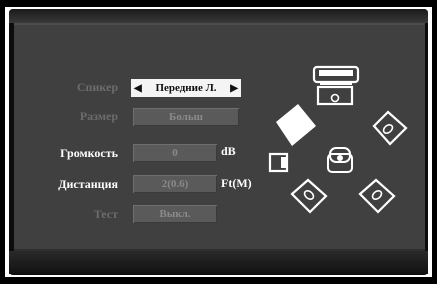 The height and width of the screenshot is (284, 437). I want to click on speaker-value: Передние Л., so click(186, 88).